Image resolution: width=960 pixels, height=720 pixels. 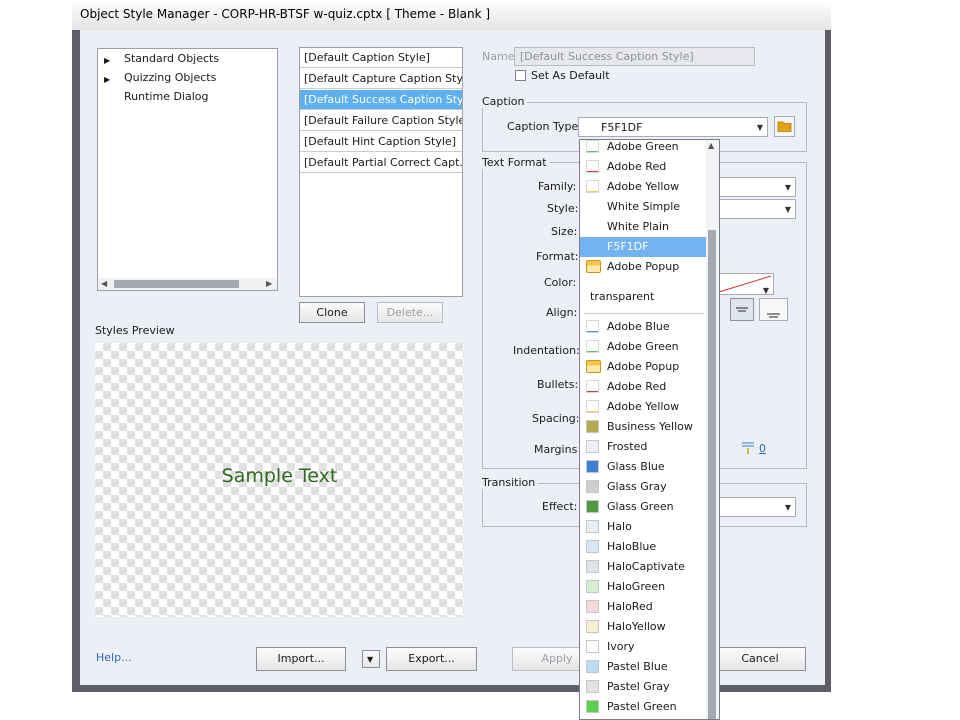 I want to click on dropdown-item: HaloCaptivate, so click(x=643, y=567).